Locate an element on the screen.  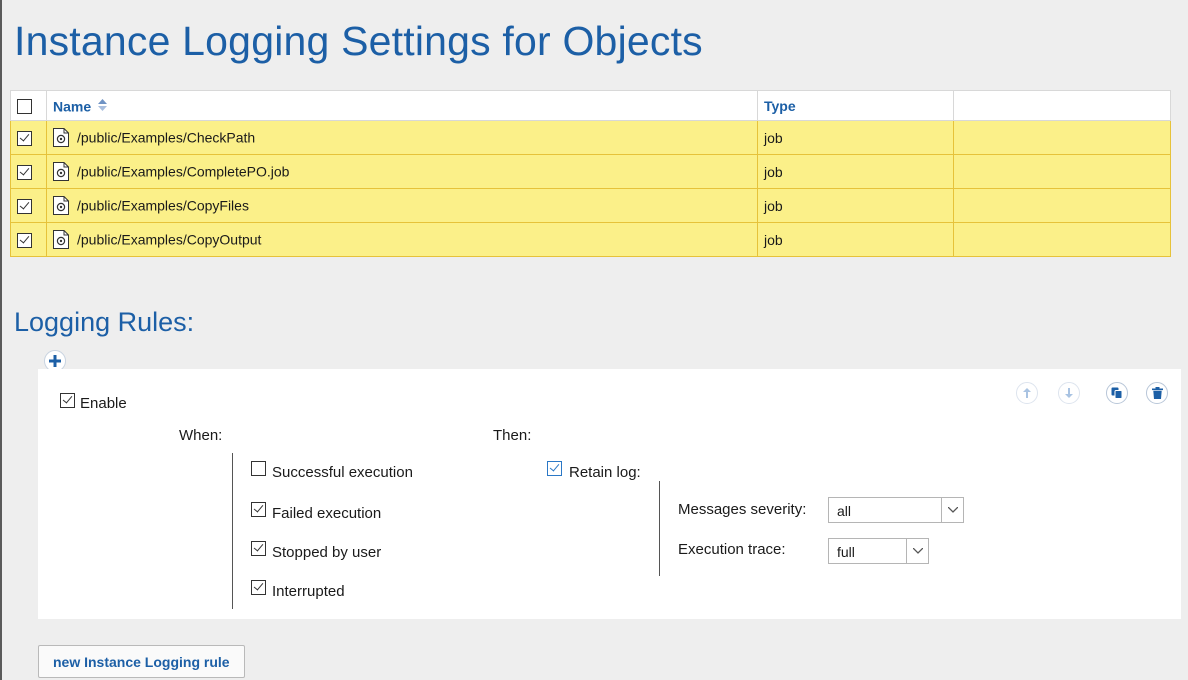
table-row: /public/Examples/CompletePO.job job is located at coordinates (590, 171).